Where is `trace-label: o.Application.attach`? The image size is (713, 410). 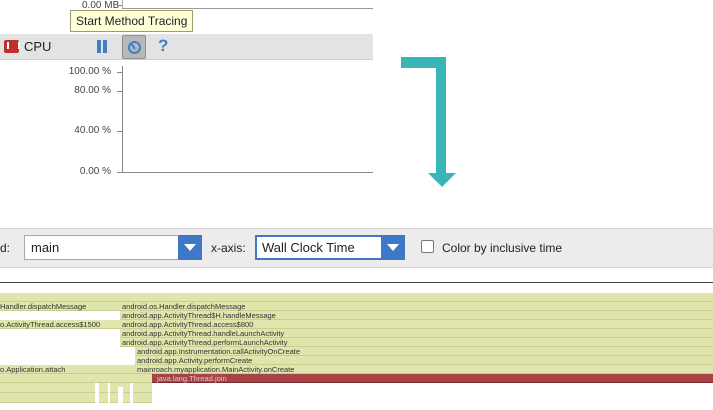
trace-label: o.Application.attach is located at coordinates (33, 369).